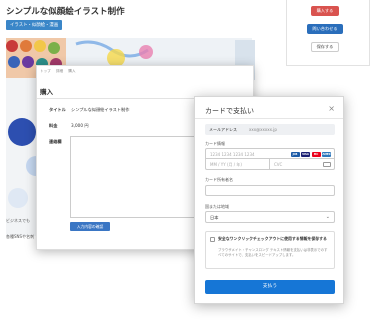  What do you see at coordinates (270, 287) in the screenshot?
I see `pay-button: 支払う` at bounding box center [270, 287].